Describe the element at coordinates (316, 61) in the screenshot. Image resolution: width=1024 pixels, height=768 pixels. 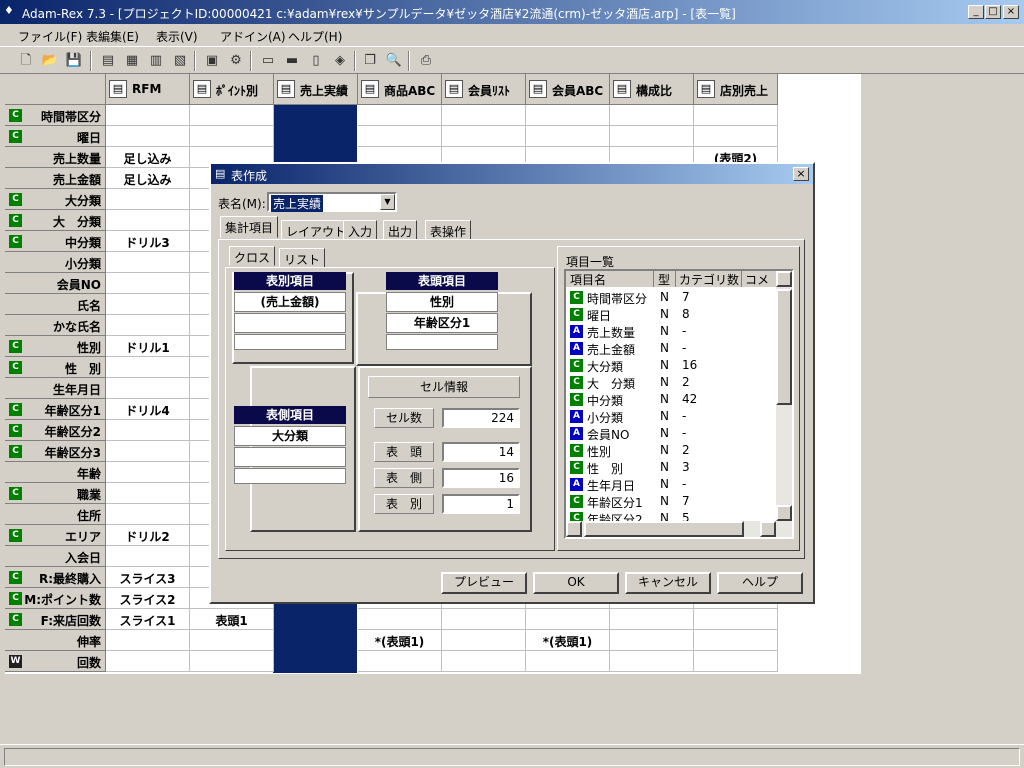
I see `view3-icon: ▯` at that location.